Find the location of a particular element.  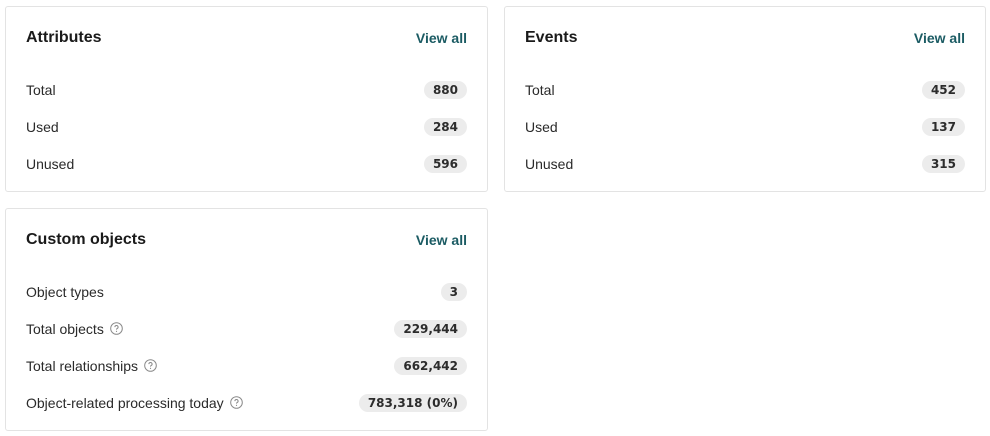

events-header: Events View all is located at coordinates (745, 38).